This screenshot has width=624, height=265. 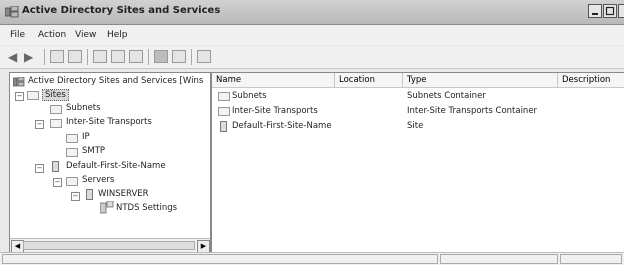 I want to click on list-item-name: Default-First-Site-Name, so click(x=282, y=126).